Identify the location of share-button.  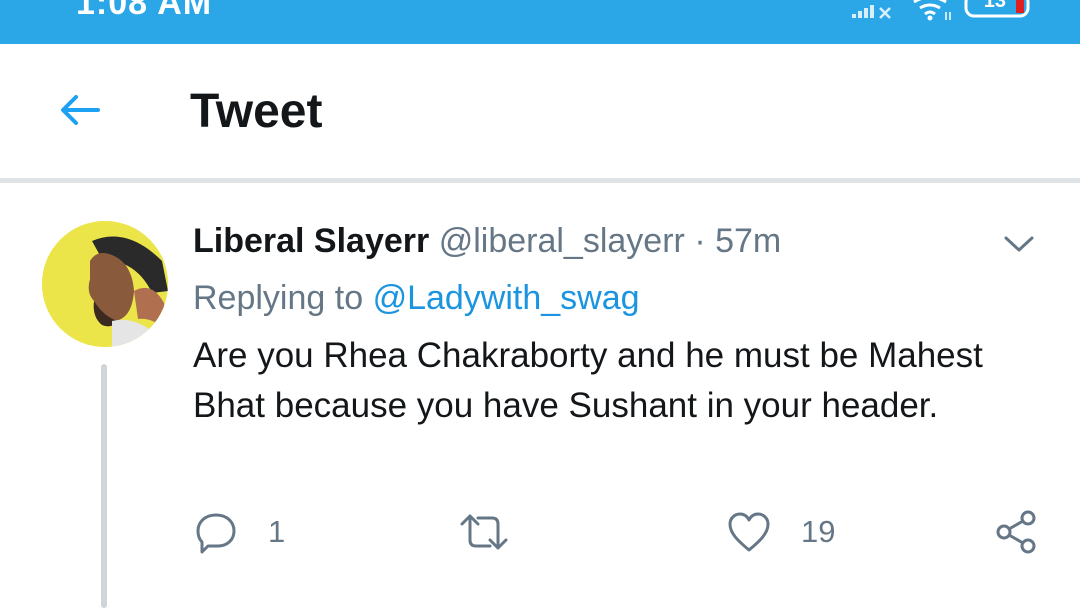
(1016, 532).